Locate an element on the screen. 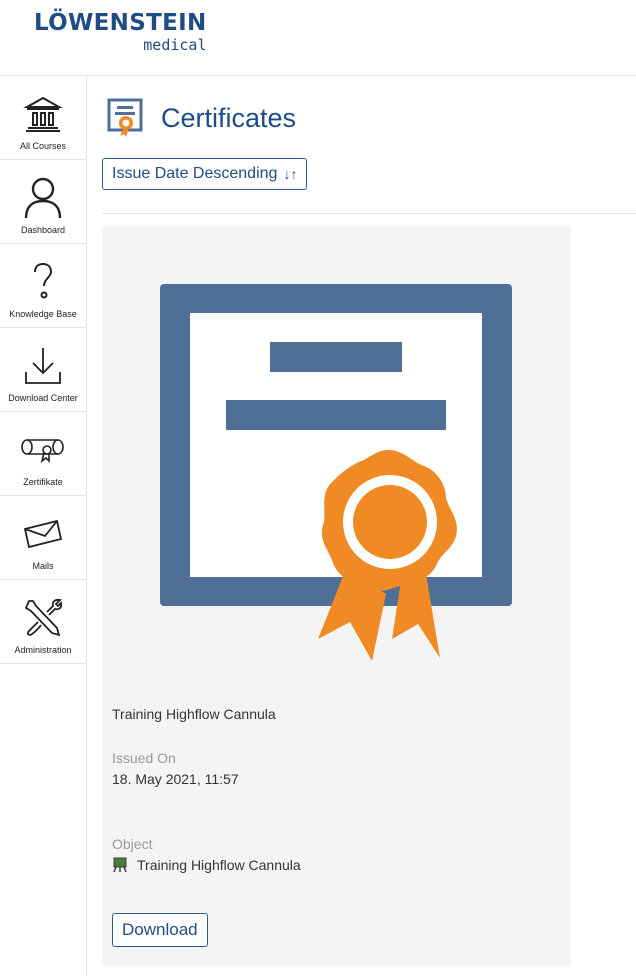 The height and width of the screenshot is (976, 636). logo-sub: medical is located at coordinates (175, 45).